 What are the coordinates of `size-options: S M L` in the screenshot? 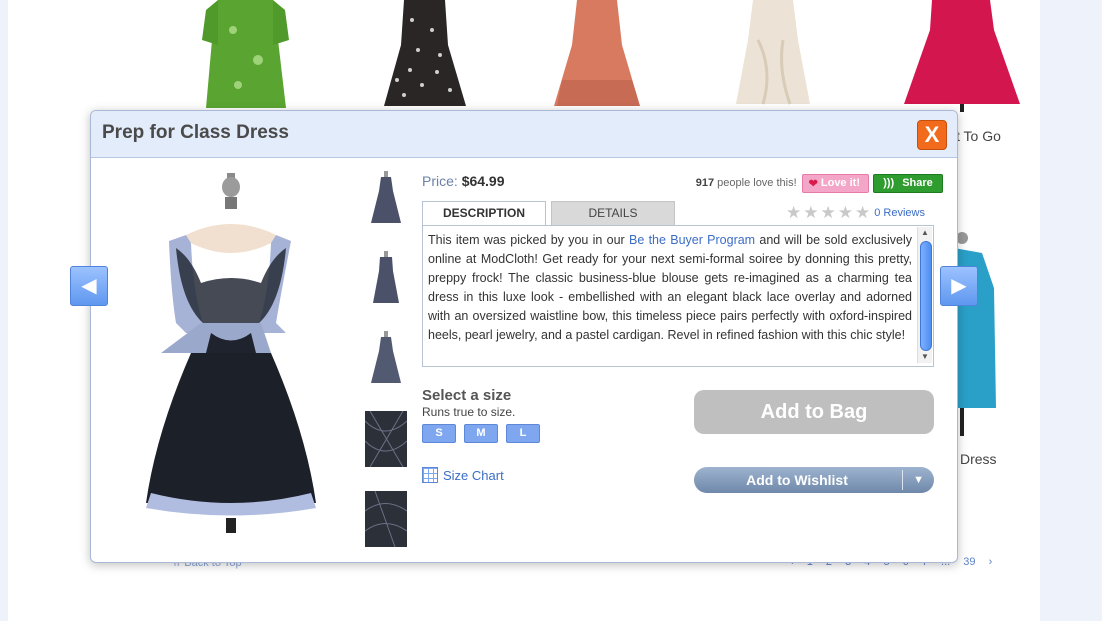 It's located at (485, 433).